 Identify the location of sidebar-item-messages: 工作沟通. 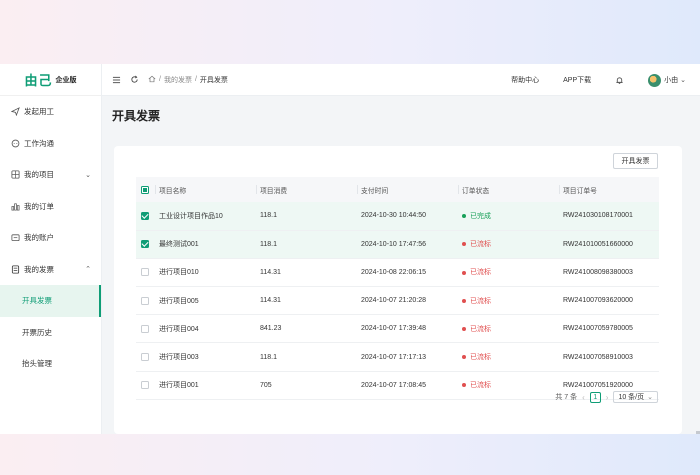
(50, 144).